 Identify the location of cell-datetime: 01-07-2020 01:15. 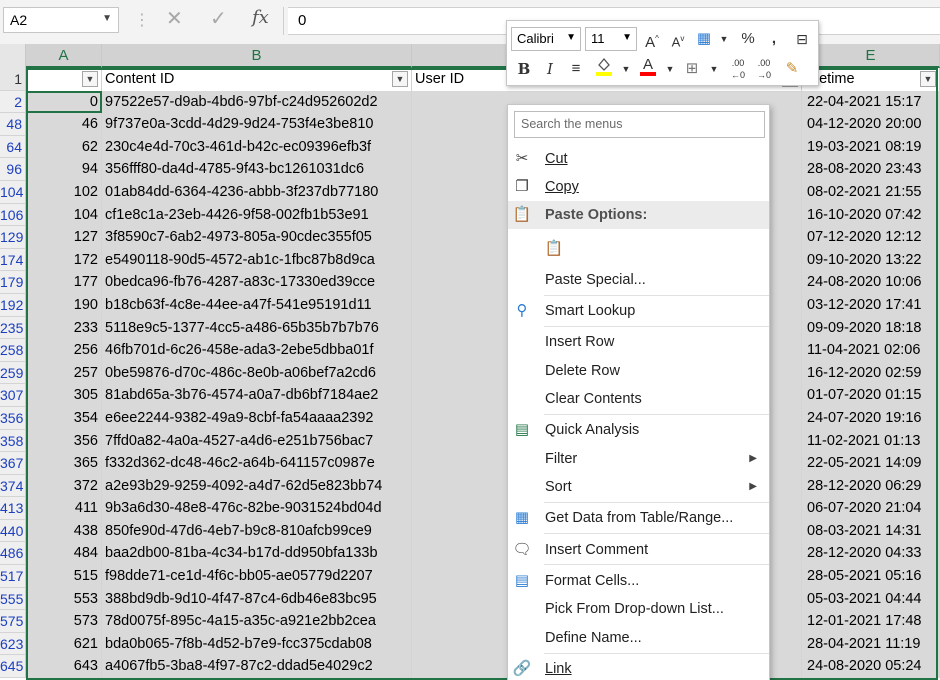
(871, 395).